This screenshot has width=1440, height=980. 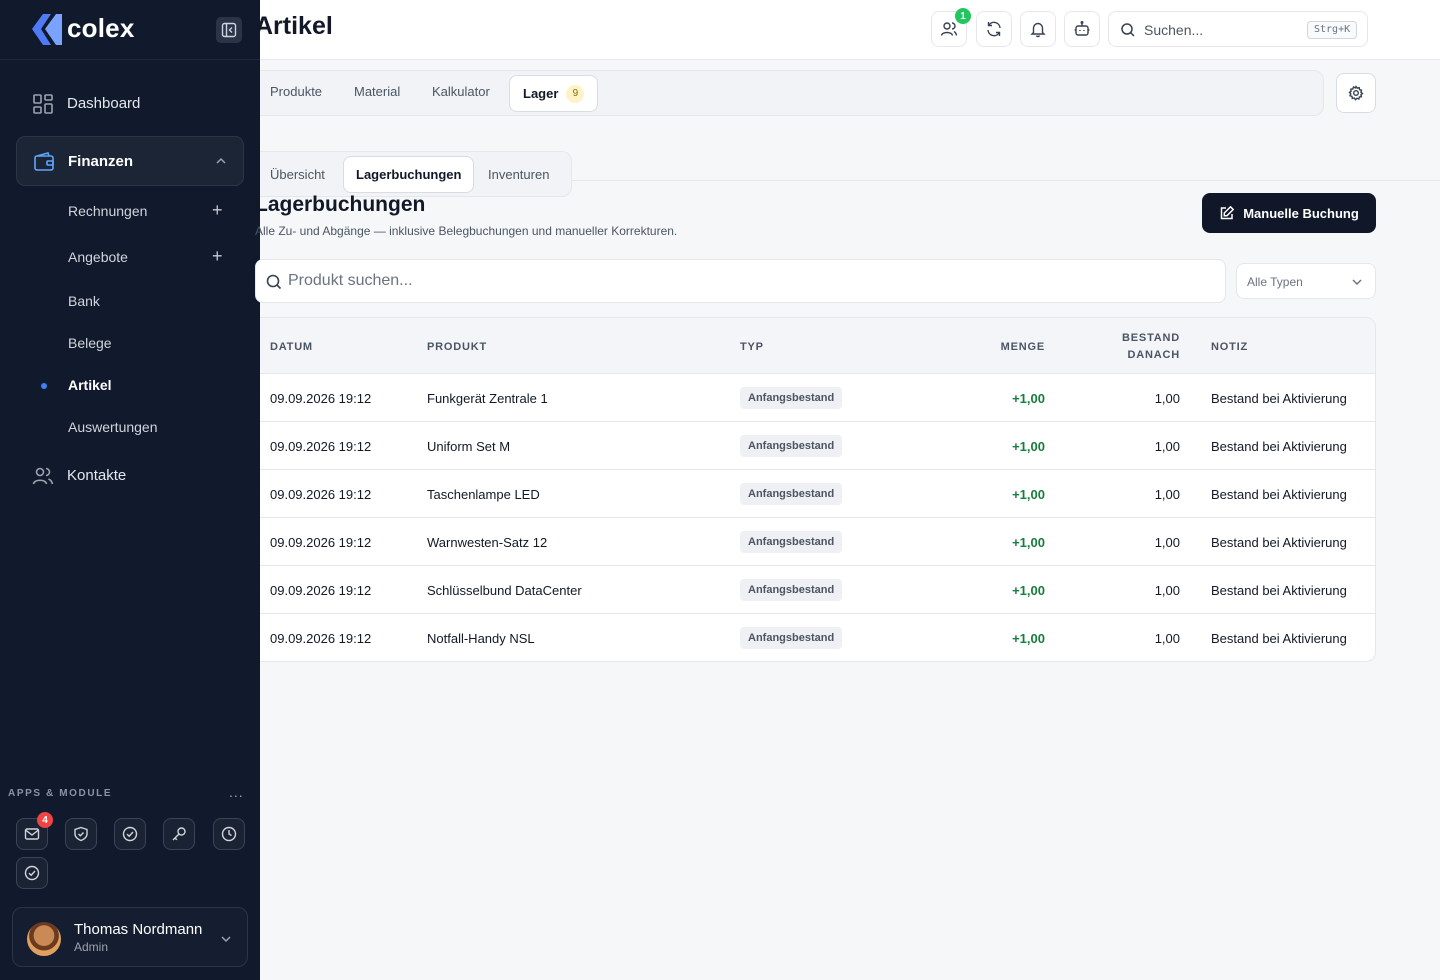 I want to click on notifications-button, so click(x=1038, y=29).